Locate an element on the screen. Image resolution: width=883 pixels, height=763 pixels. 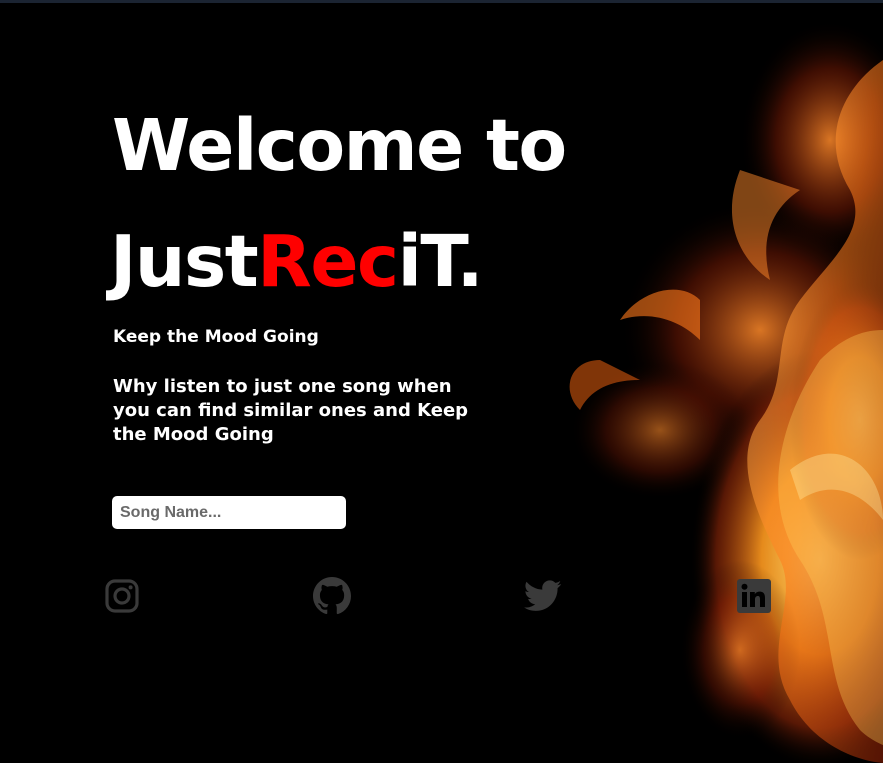
brand-title: JustReciT. is located at coordinates (297, 261).